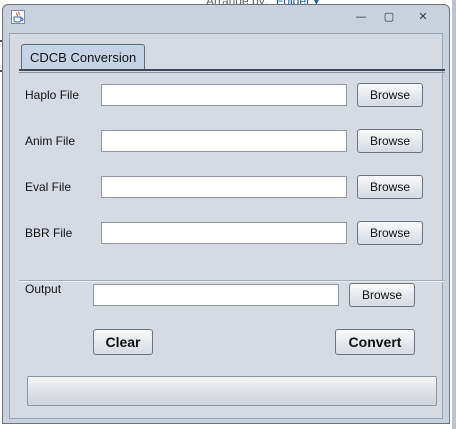 This screenshot has height=429, width=456. I want to click on output-browse-button: Browse, so click(382, 295).